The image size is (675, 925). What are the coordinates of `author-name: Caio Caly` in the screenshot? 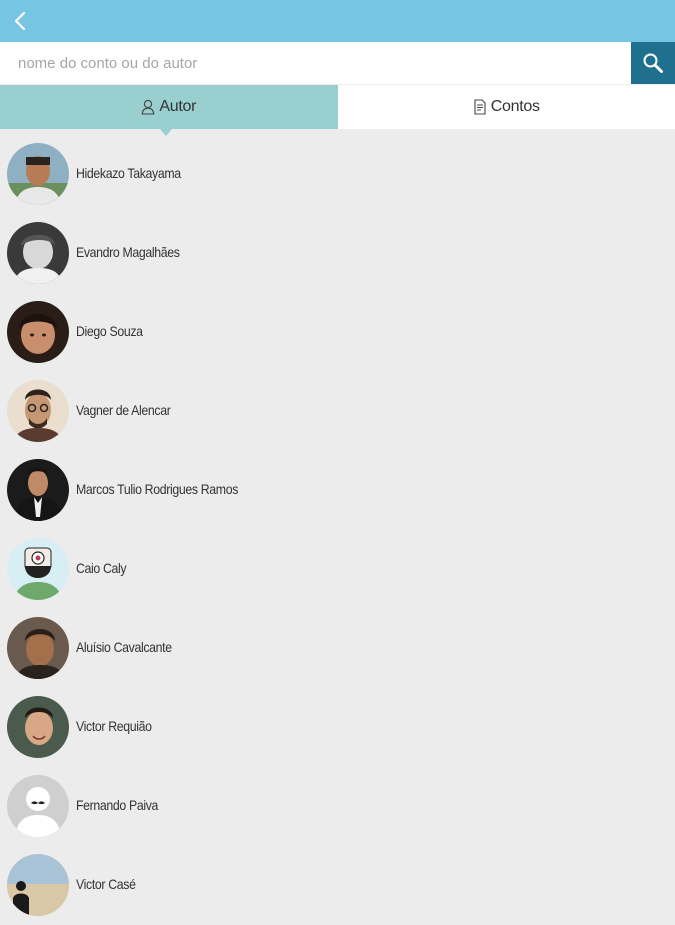 It's located at (101, 568).